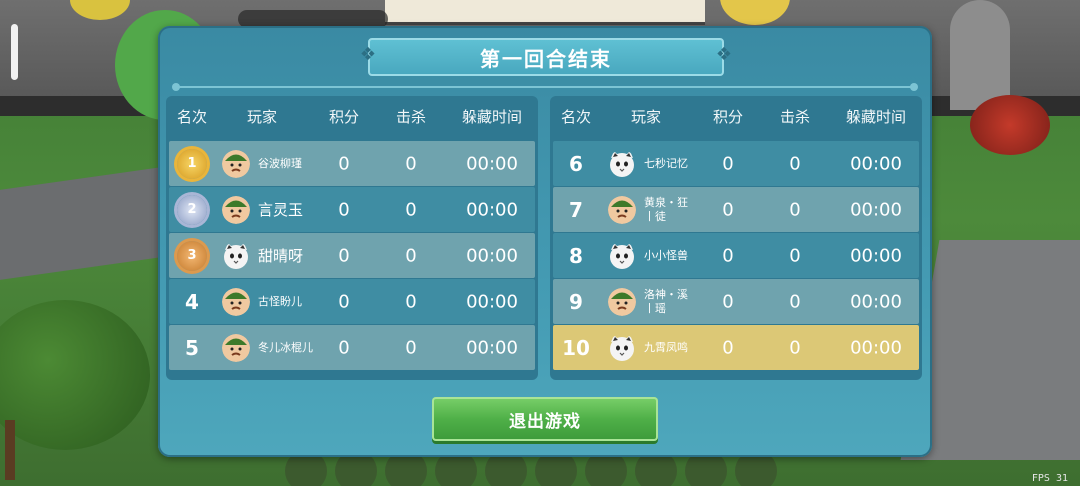  What do you see at coordinates (545, 12) in the screenshot?
I see `building-sign` at bounding box center [545, 12].